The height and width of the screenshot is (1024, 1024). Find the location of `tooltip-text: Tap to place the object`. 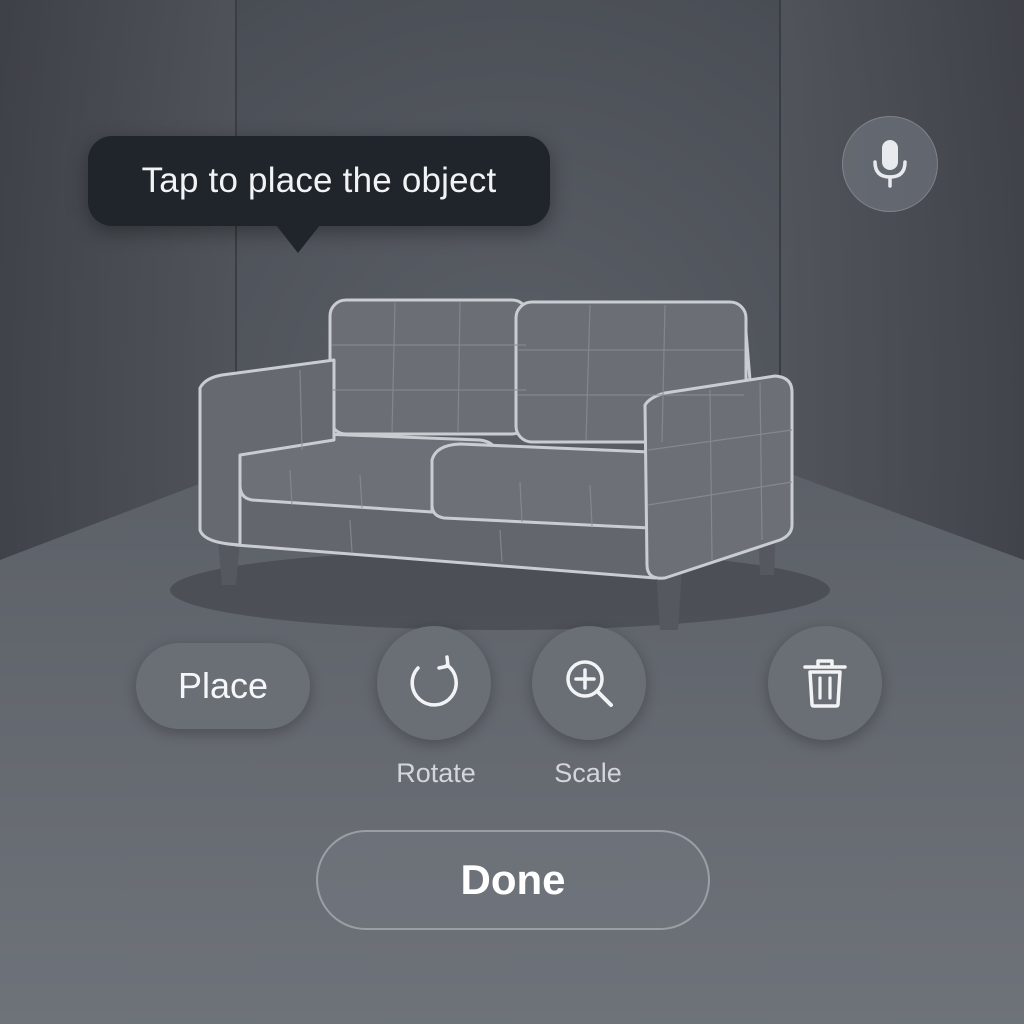

tooltip-text: Tap to place the object is located at coordinates (319, 180).